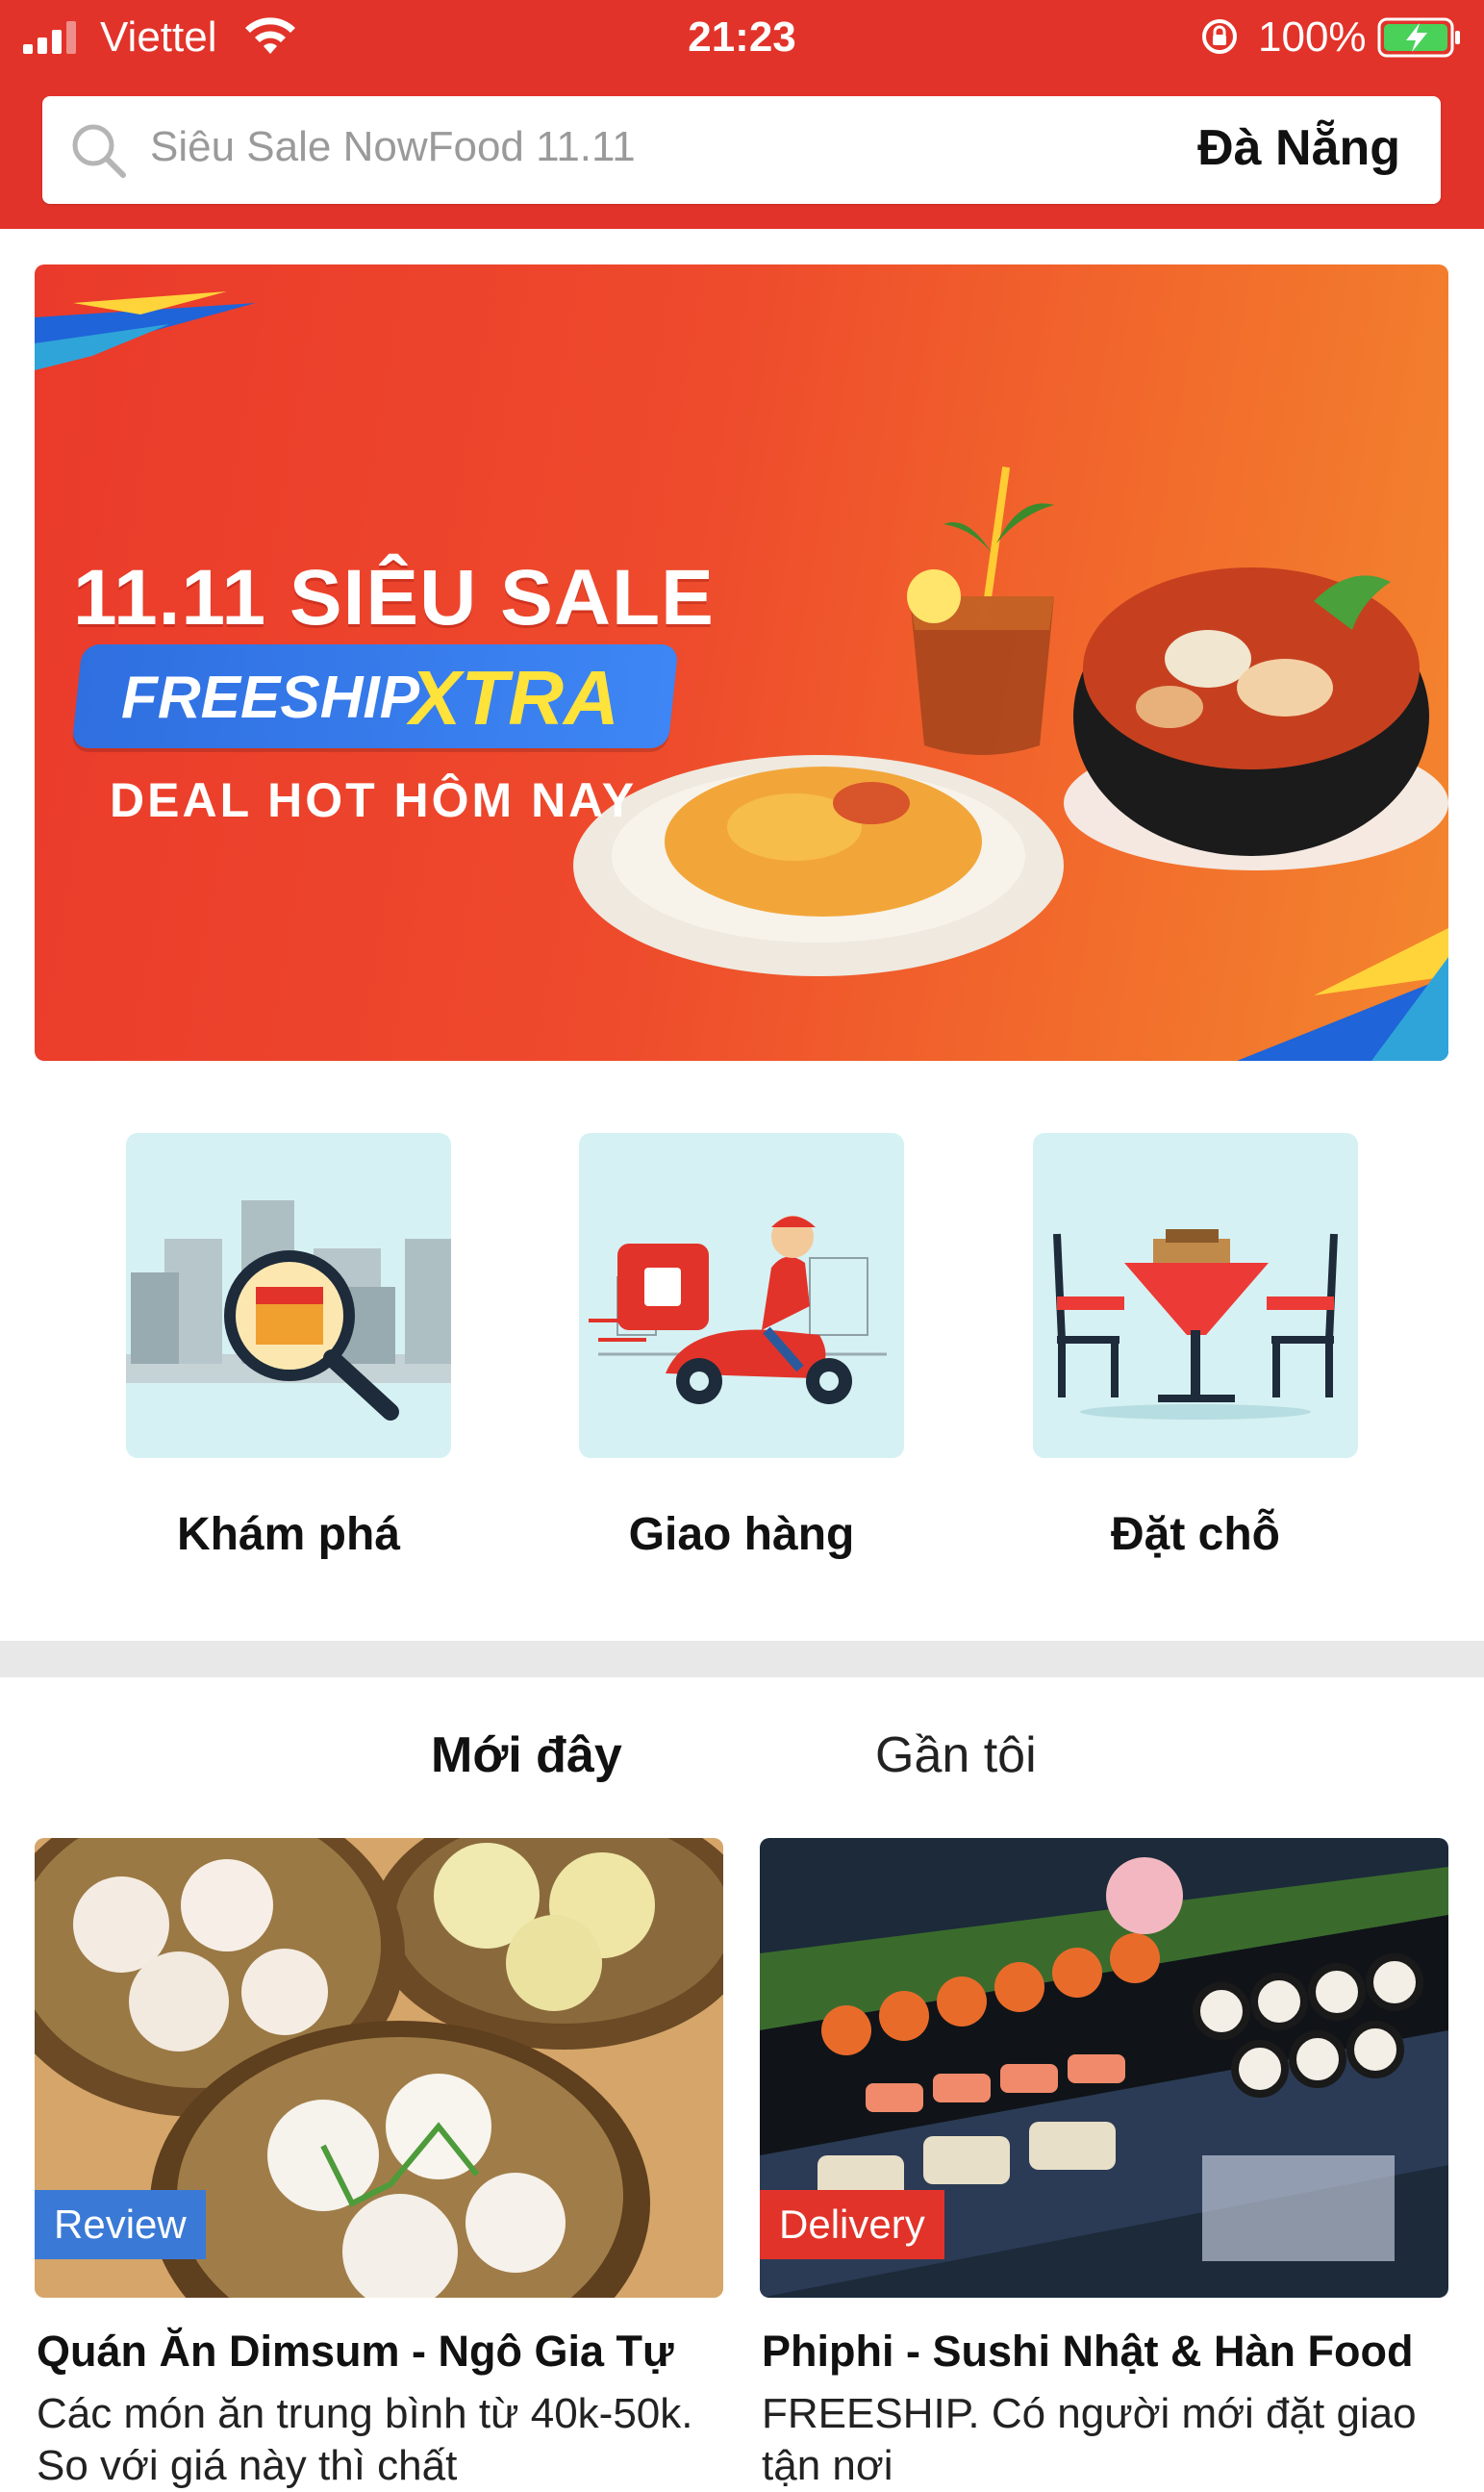 The image size is (1484, 2492). Describe the element at coordinates (514, 698) in the screenshot. I see `banner-xtra: XTRA` at that location.